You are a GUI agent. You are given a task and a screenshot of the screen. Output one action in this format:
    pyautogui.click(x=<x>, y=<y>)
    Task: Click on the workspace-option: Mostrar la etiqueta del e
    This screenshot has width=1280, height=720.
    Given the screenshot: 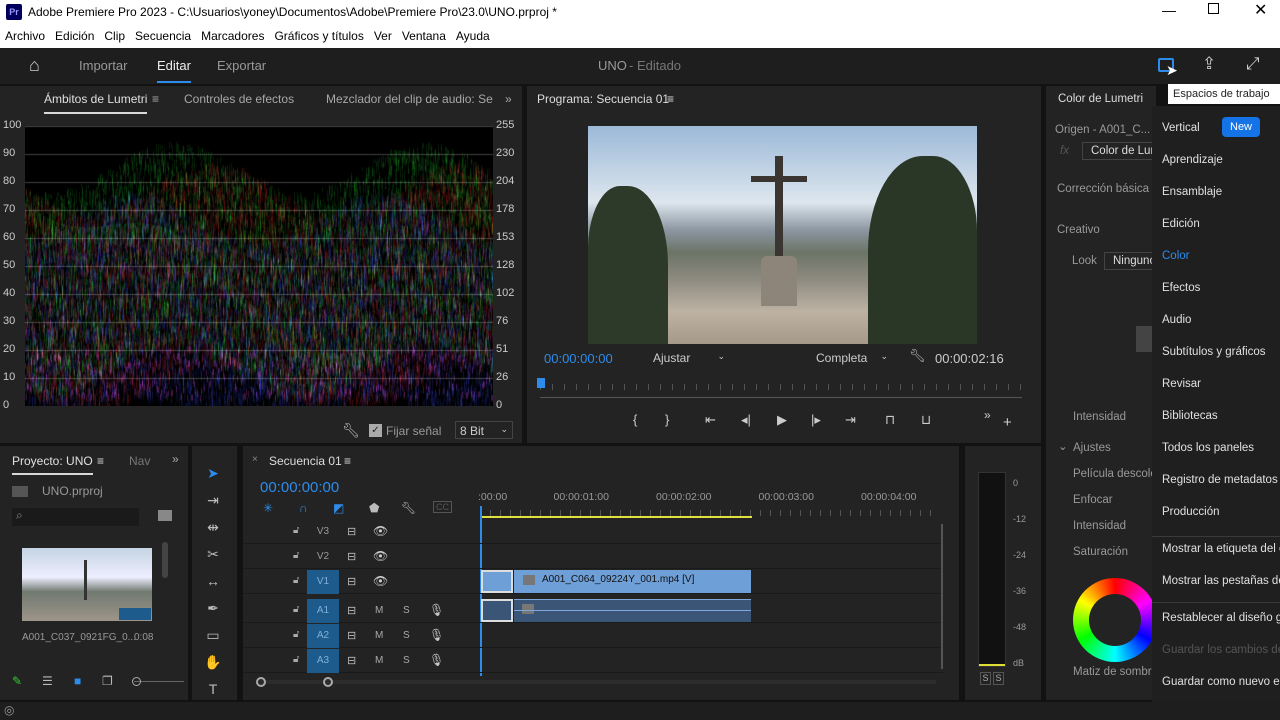 What is the action you would take?
    pyautogui.click(x=1221, y=549)
    